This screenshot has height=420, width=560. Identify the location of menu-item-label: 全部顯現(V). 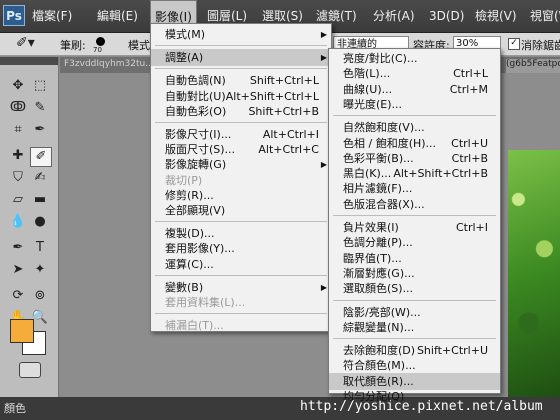
(195, 210).